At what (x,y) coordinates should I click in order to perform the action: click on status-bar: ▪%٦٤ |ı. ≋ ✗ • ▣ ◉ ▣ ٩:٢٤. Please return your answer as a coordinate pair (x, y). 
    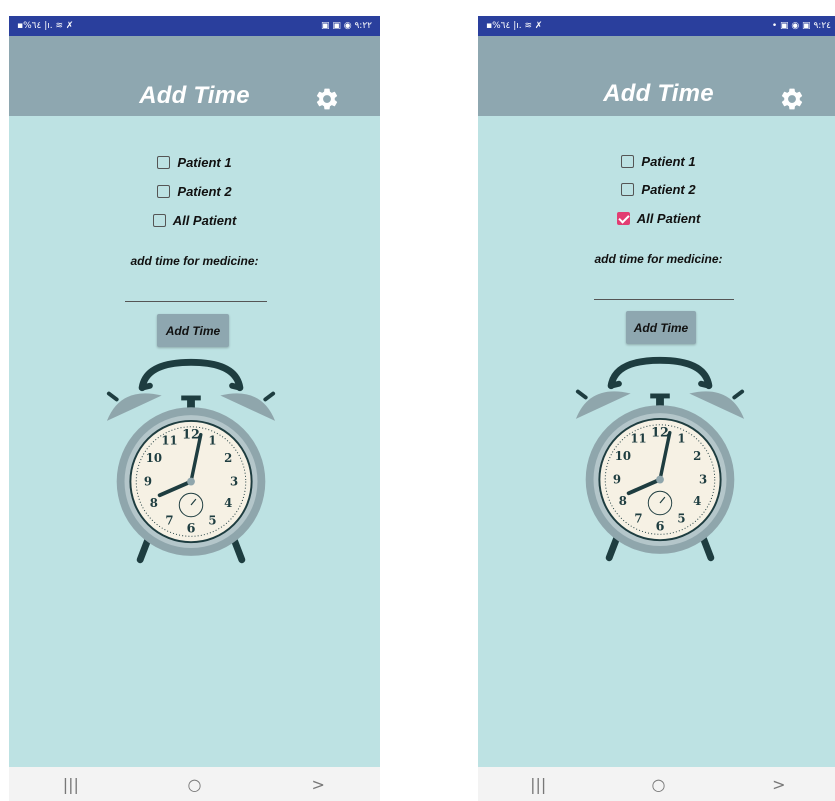
    Looking at the image, I should click on (656, 26).